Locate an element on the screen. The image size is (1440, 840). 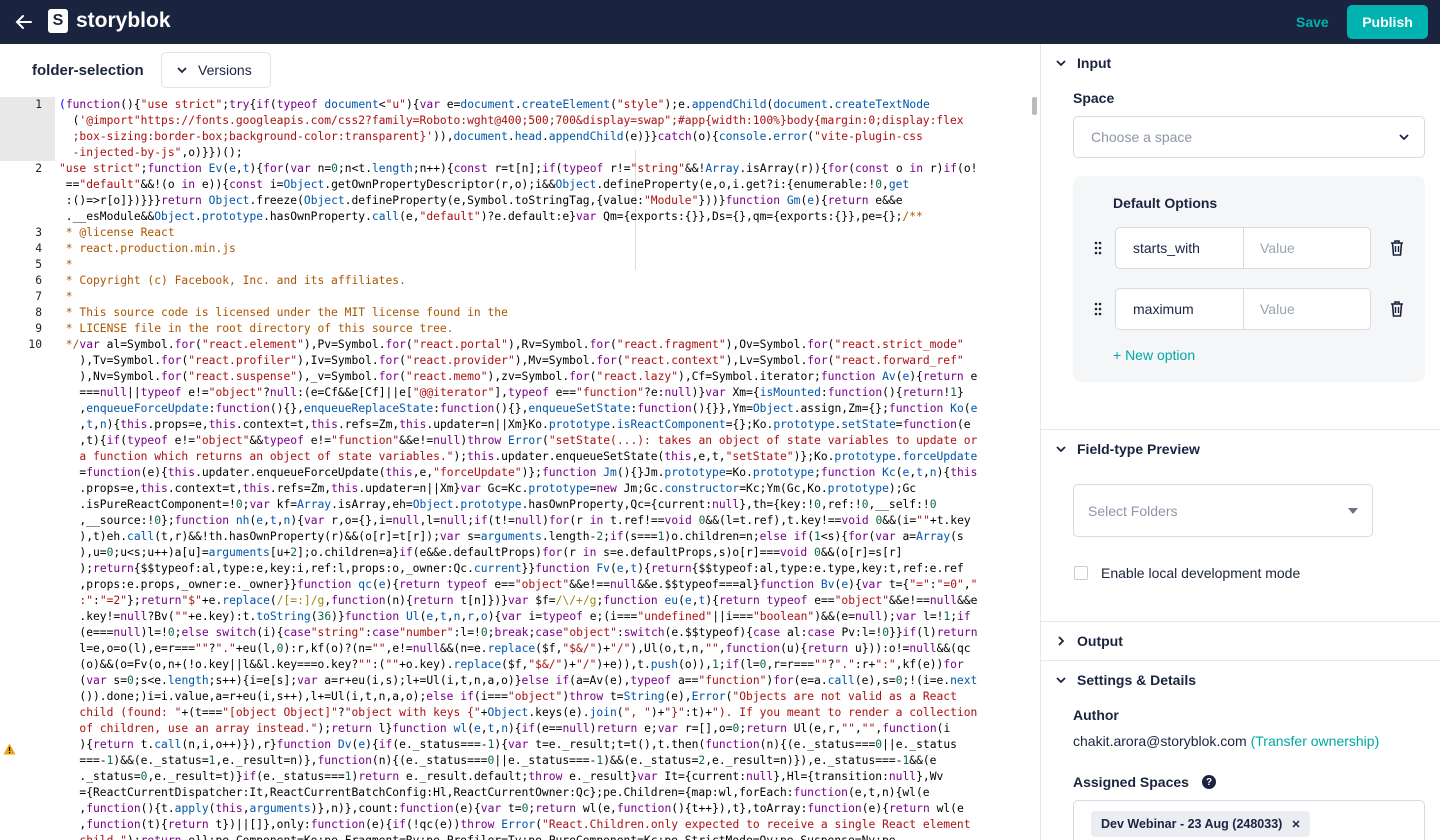
editor-scrollbar is located at coordinates (1034, 106).